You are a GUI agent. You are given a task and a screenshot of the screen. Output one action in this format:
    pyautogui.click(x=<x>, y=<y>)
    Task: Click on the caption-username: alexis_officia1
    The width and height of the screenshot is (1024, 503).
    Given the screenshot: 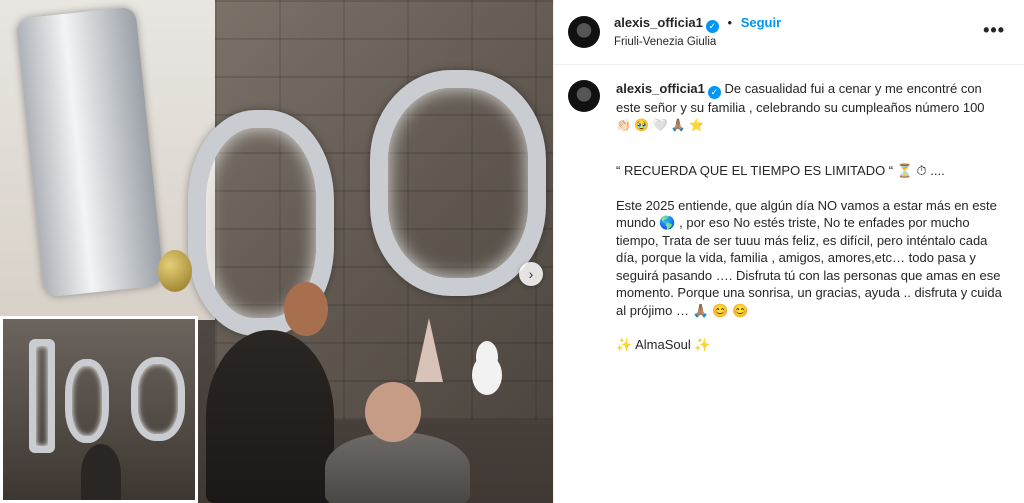 What is the action you would take?
    pyautogui.click(x=660, y=88)
    